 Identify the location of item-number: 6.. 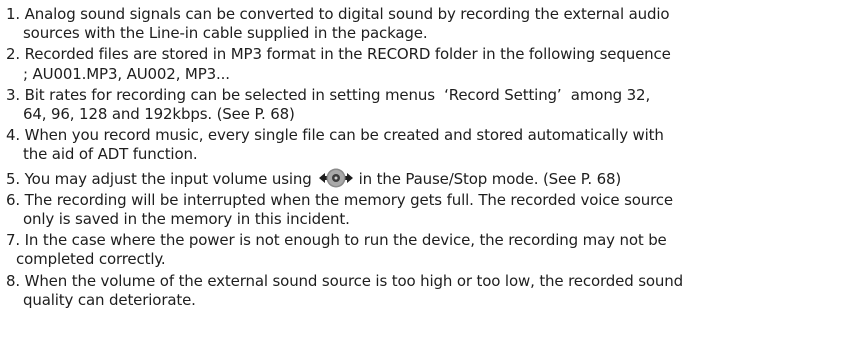
(13, 199).